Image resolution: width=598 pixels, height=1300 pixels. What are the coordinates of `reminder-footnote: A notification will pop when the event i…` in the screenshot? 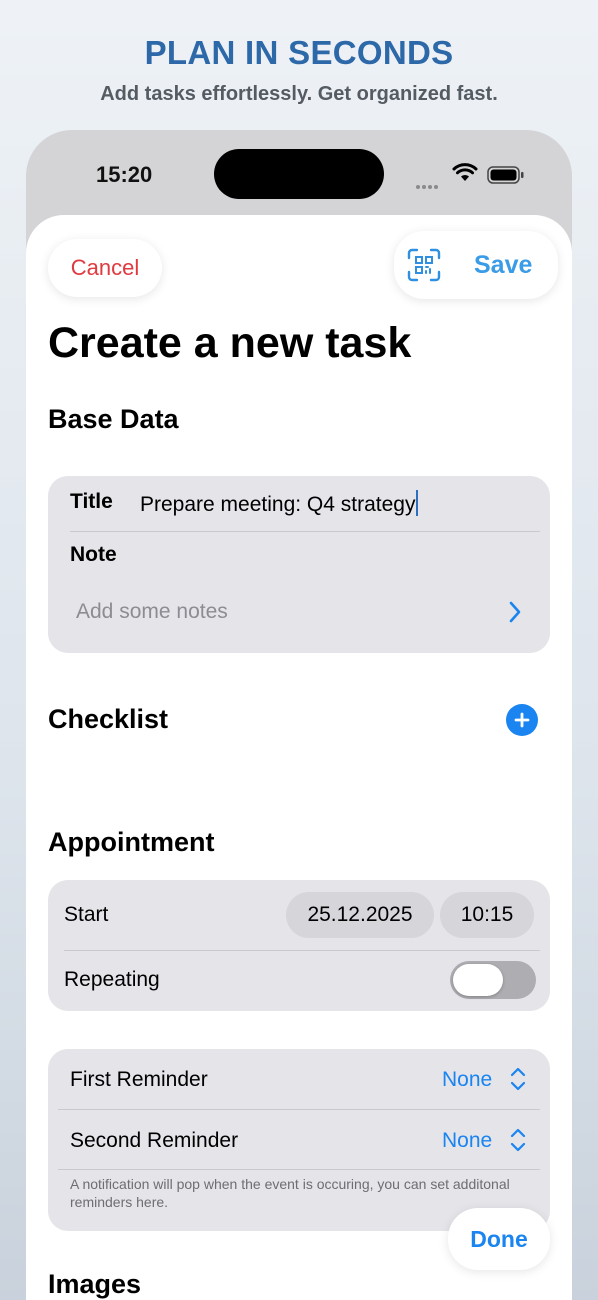 It's located at (290, 1193).